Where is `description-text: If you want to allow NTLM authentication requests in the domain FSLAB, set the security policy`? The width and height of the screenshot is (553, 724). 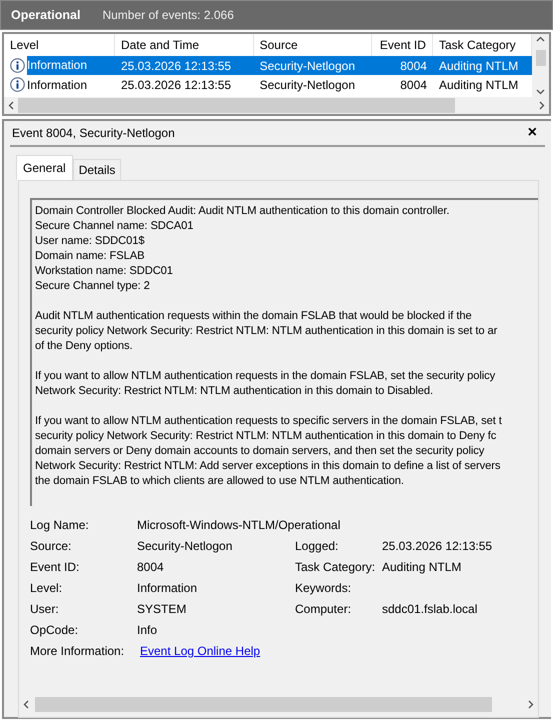 description-text: If you want to allow NTLM authentication requests in the domain FSLAB, set the security policy is located at coordinates (265, 376).